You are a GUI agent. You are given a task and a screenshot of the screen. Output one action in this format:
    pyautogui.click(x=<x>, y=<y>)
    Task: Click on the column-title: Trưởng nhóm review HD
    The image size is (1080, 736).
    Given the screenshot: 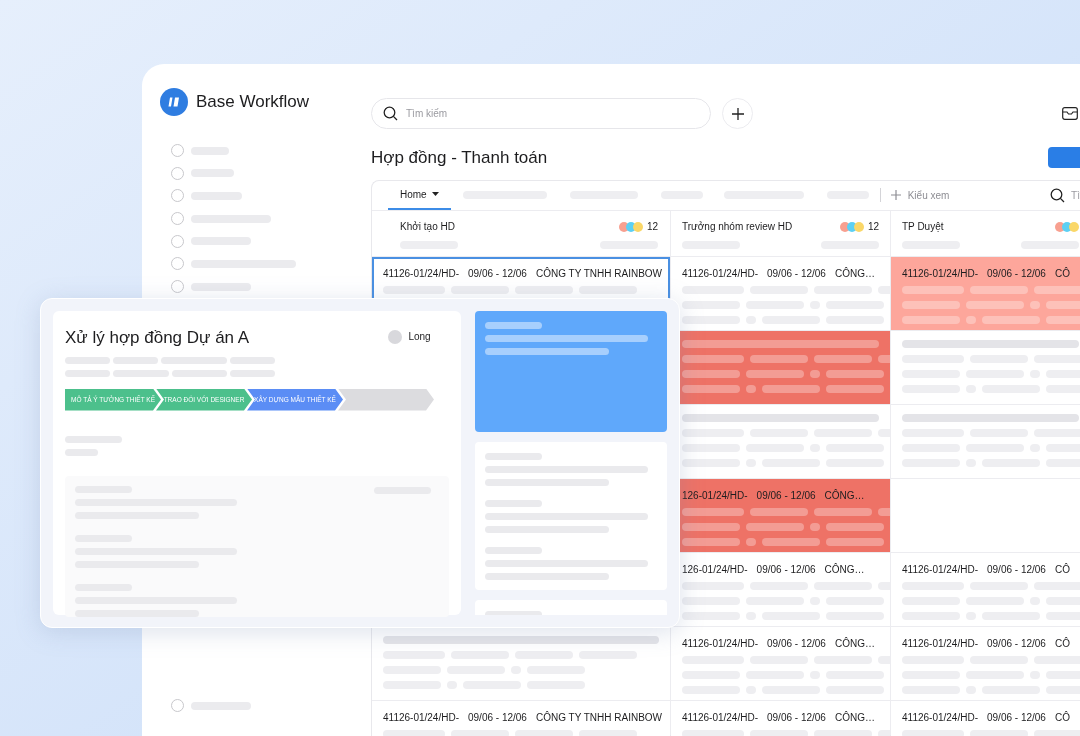 What is the action you would take?
    pyautogui.click(x=737, y=227)
    